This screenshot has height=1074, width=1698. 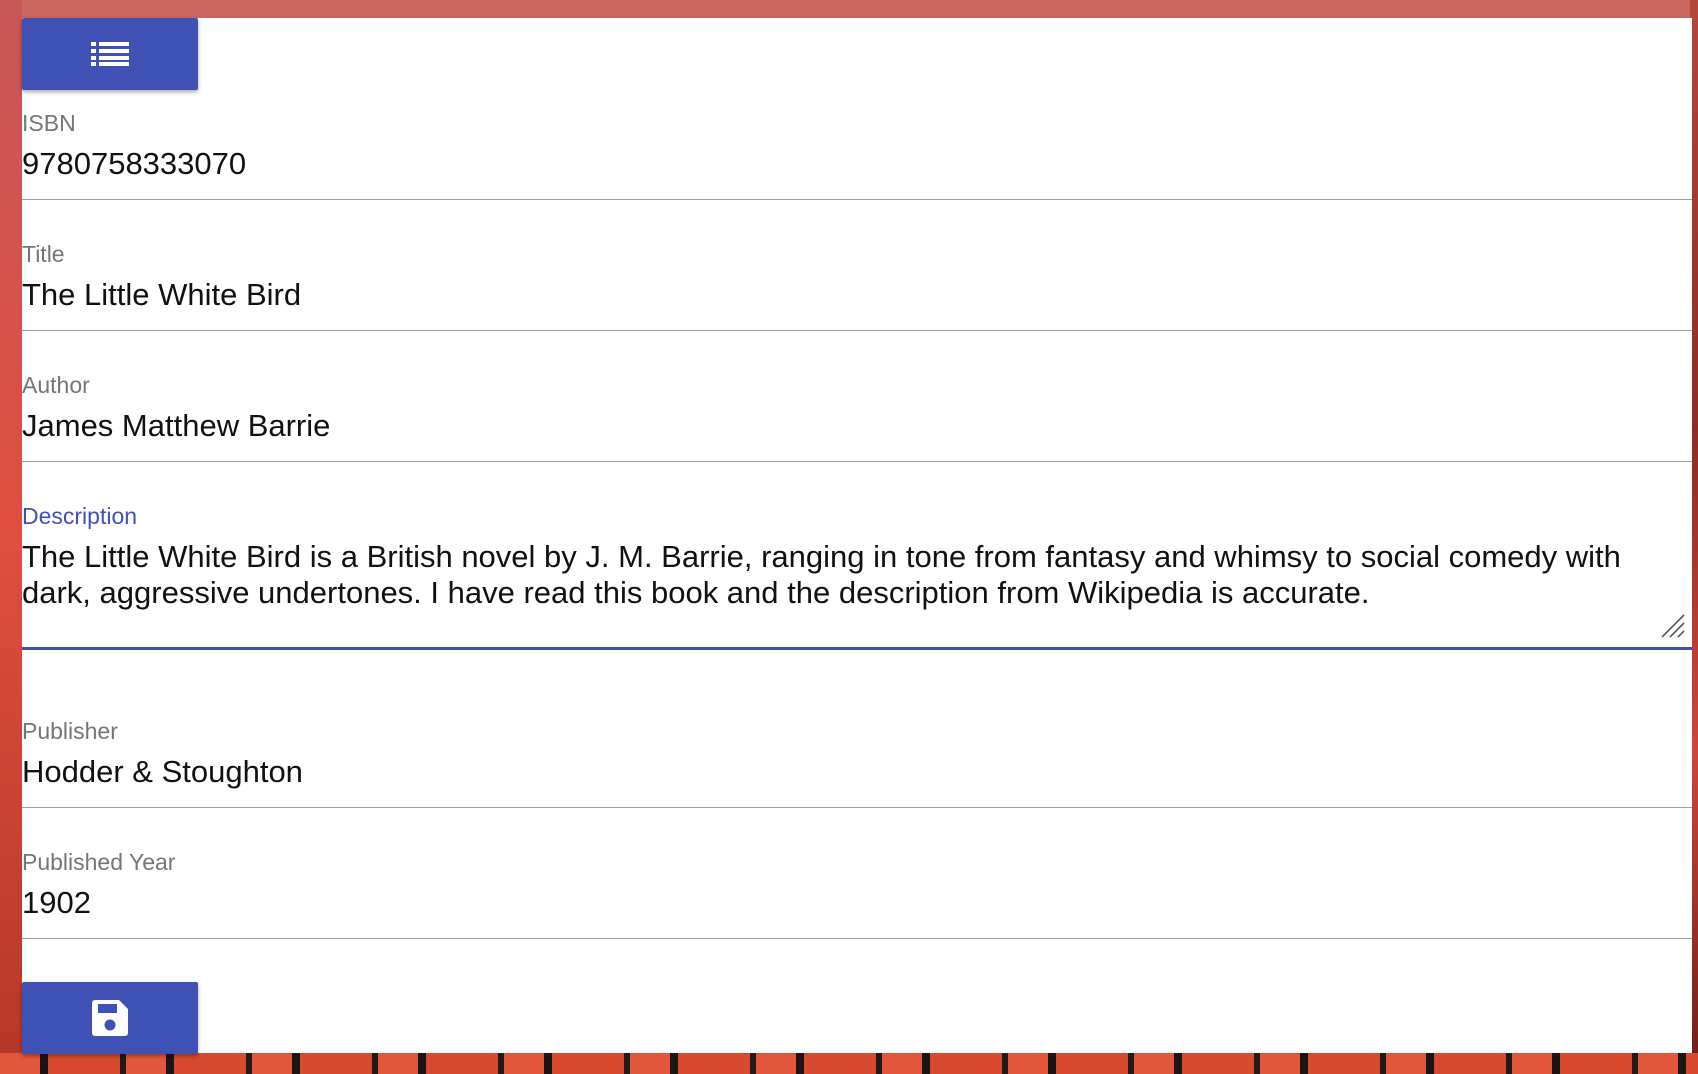 I want to click on title-input: The Little White Bird, so click(x=847, y=295).